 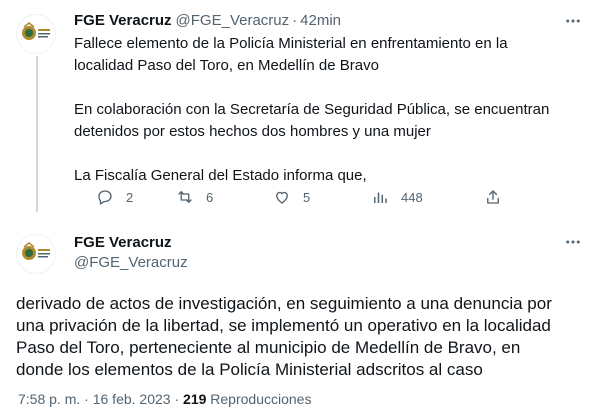 What do you see at coordinates (380, 197) in the screenshot?
I see `views-icon` at bounding box center [380, 197].